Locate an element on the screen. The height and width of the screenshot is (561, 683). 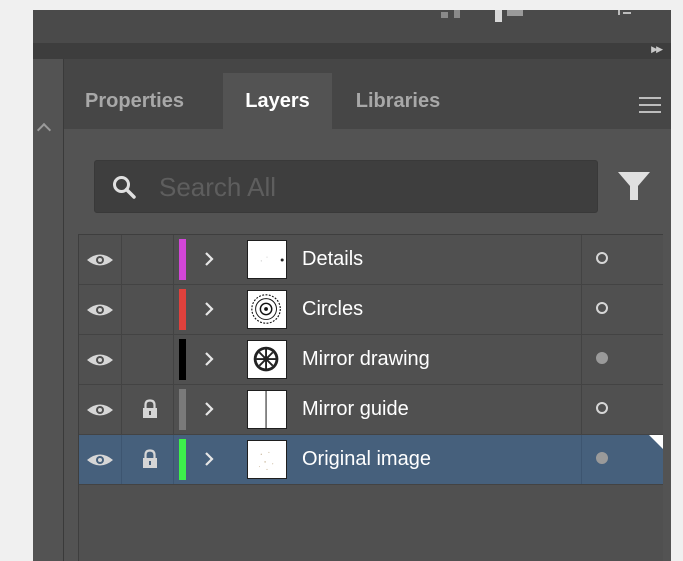
layer-name: Details is located at coordinates (332, 259).